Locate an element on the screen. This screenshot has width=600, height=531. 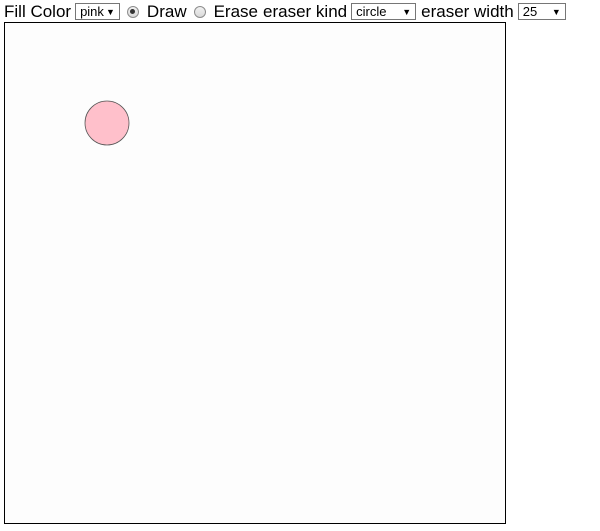
erase-label: Erase is located at coordinates (236, 11).